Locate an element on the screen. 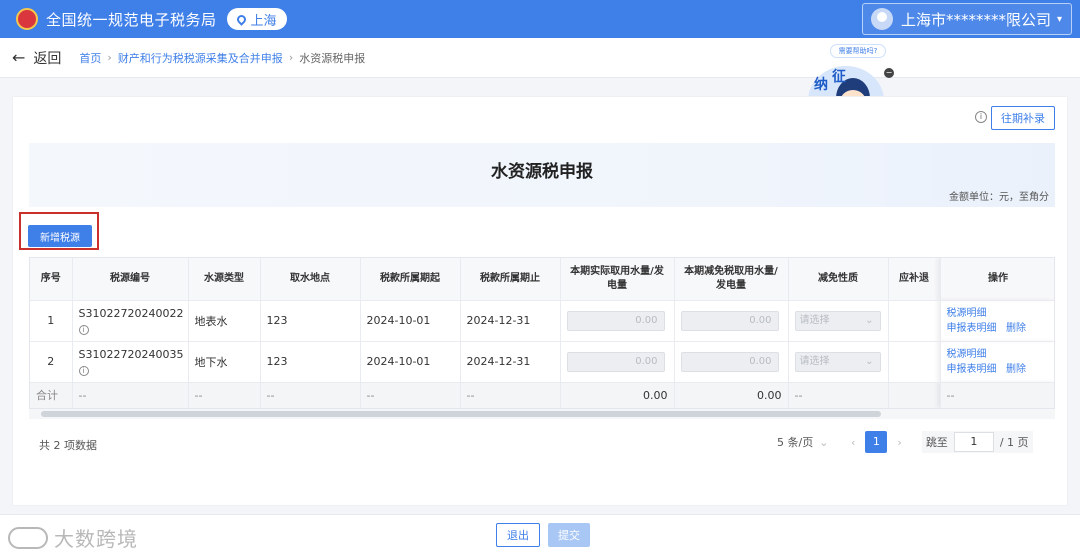 Image resolution: width=1080 pixels, height=555 pixels. watermark-text: 大数跨境 is located at coordinates (96, 539).